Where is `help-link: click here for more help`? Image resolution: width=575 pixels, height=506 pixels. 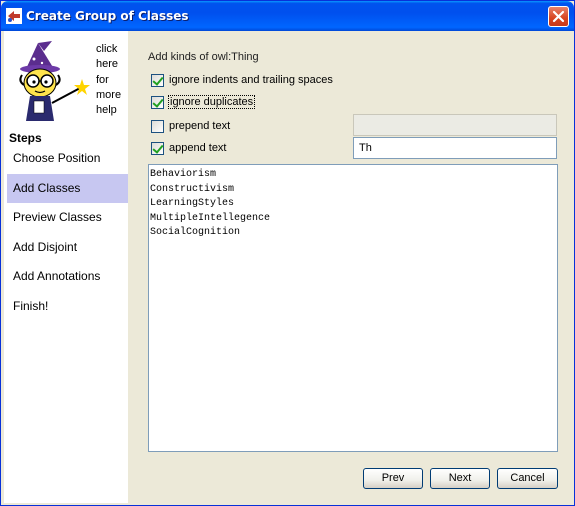 help-link: click here for more help is located at coordinates (112, 80).